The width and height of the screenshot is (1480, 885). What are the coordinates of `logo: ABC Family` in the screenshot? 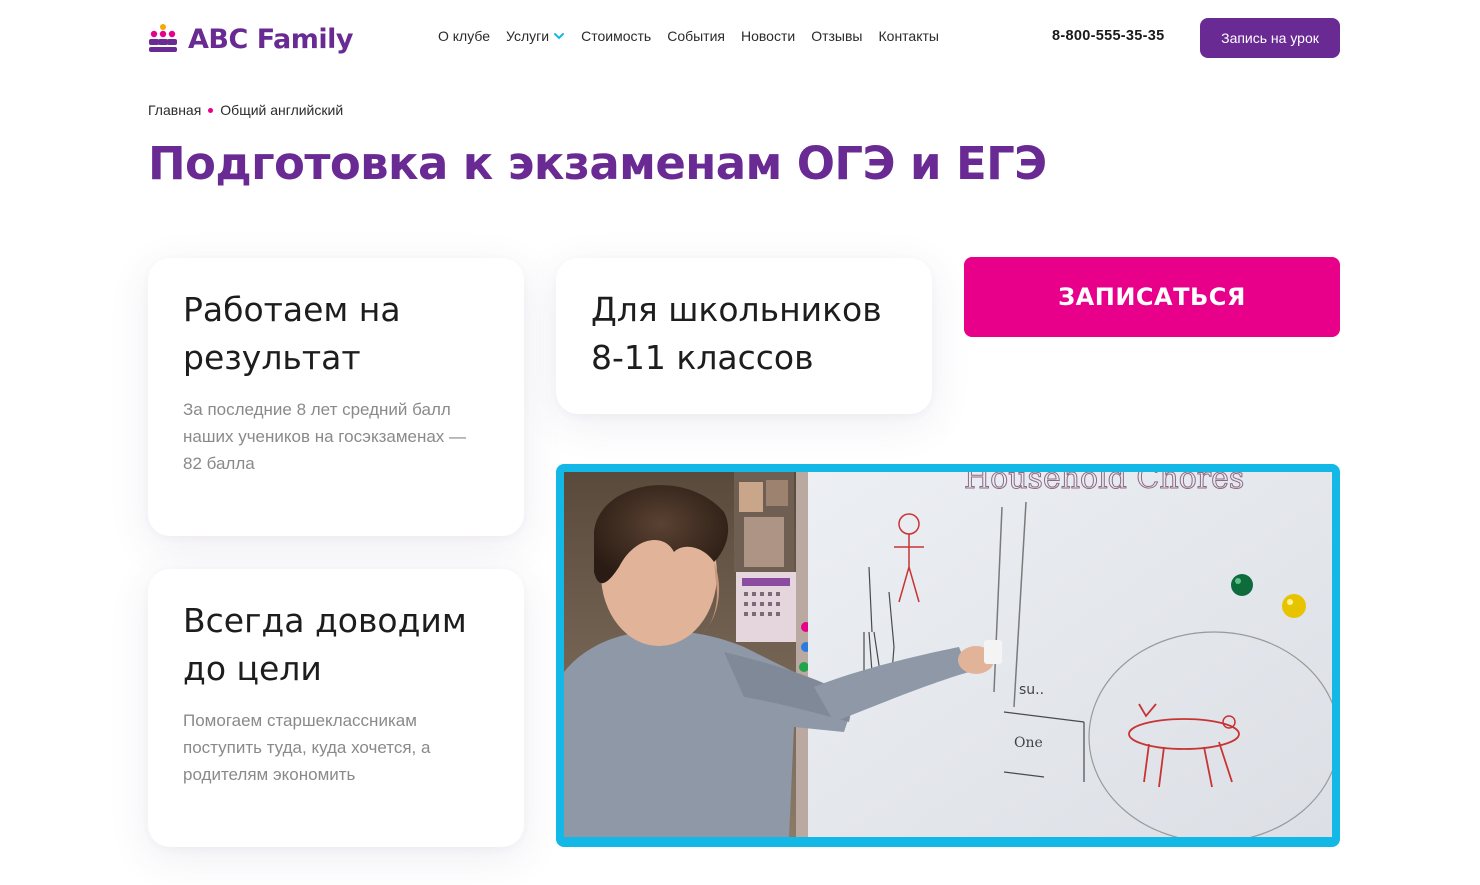 It's located at (251, 39).